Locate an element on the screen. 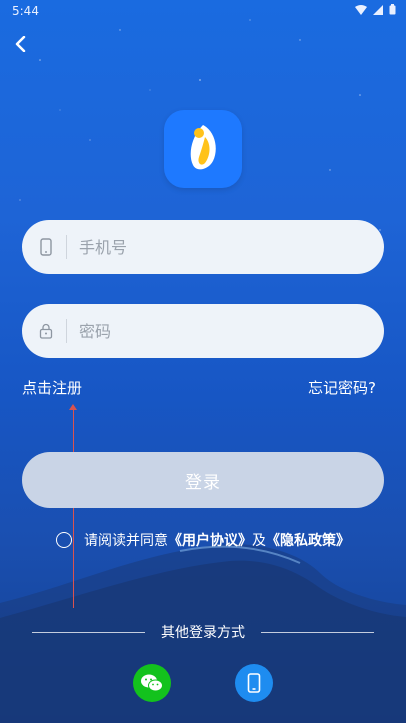 Image resolution: width=406 pixels, height=723 pixels. agreement-row: 请阅读并同意 《用户协议》 及 《隐私政策》 is located at coordinates (203, 540).